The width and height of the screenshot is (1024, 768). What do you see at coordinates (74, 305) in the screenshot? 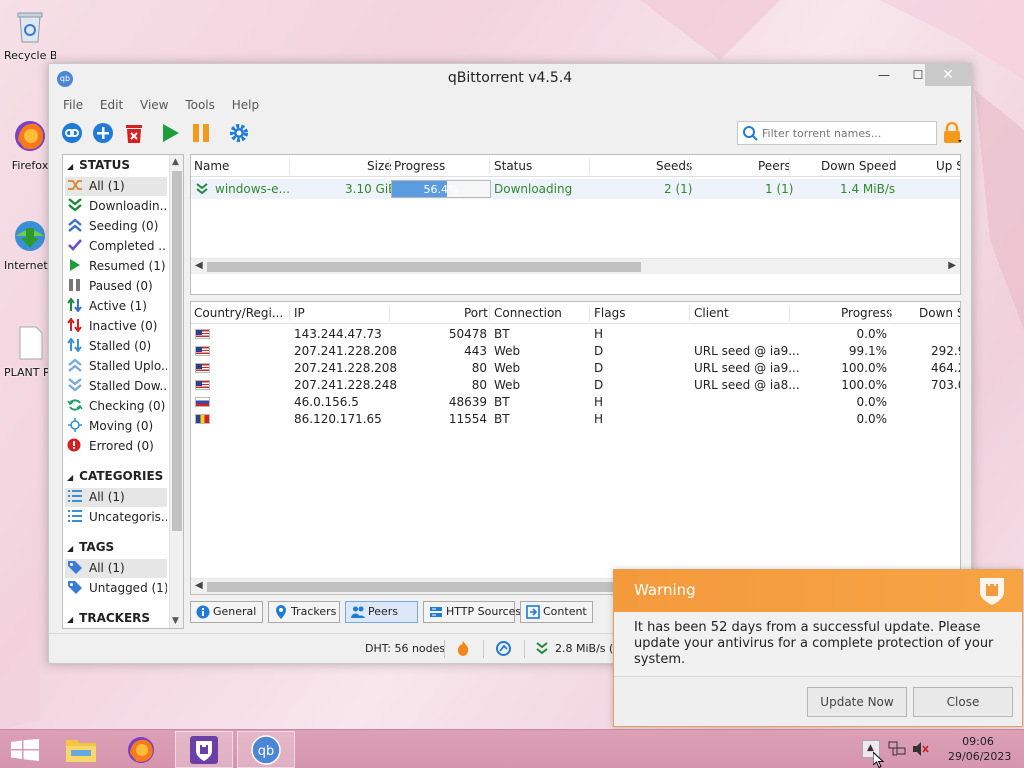
I see `active-icon` at bounding box center [74, 305].